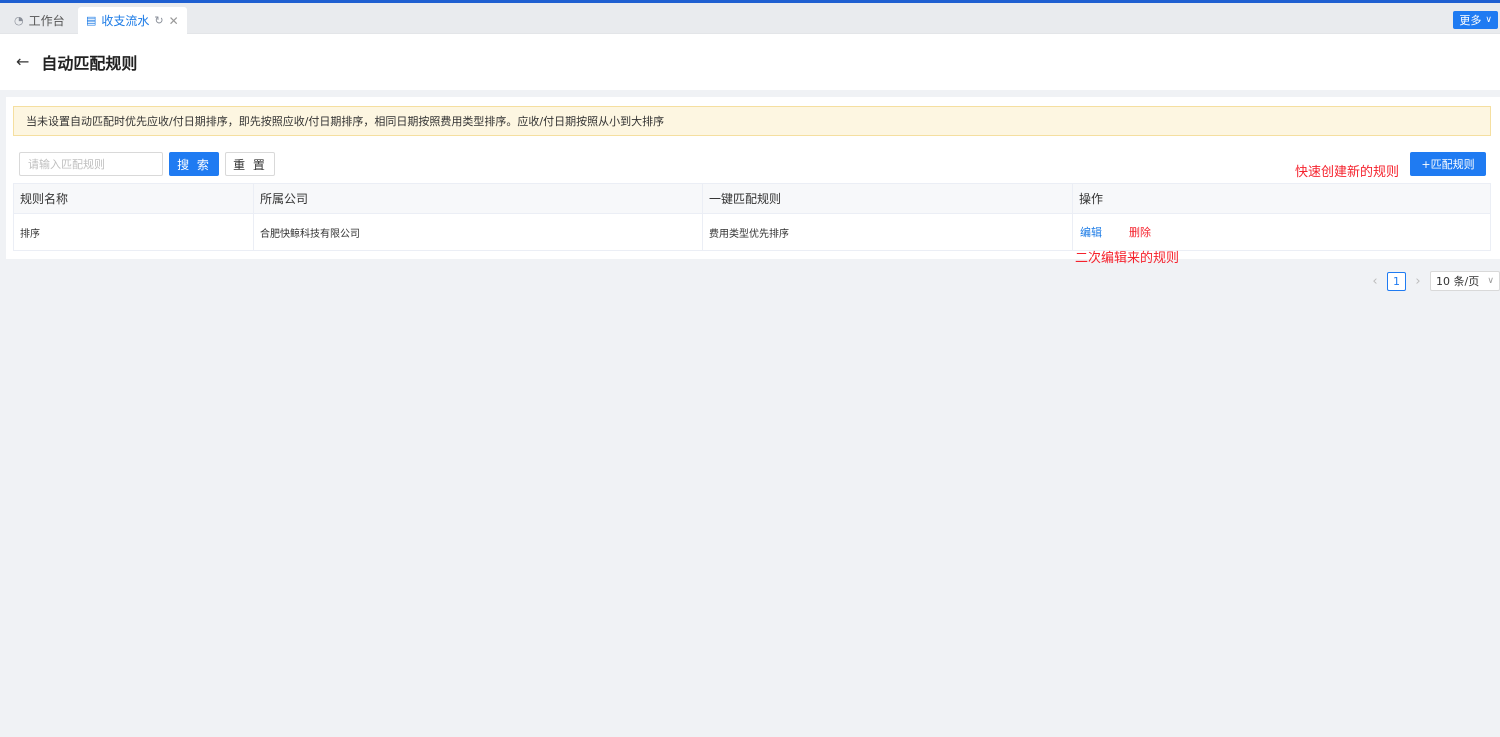  I want to click on add-rule-button: +匹配规则, so click(1448, 164).